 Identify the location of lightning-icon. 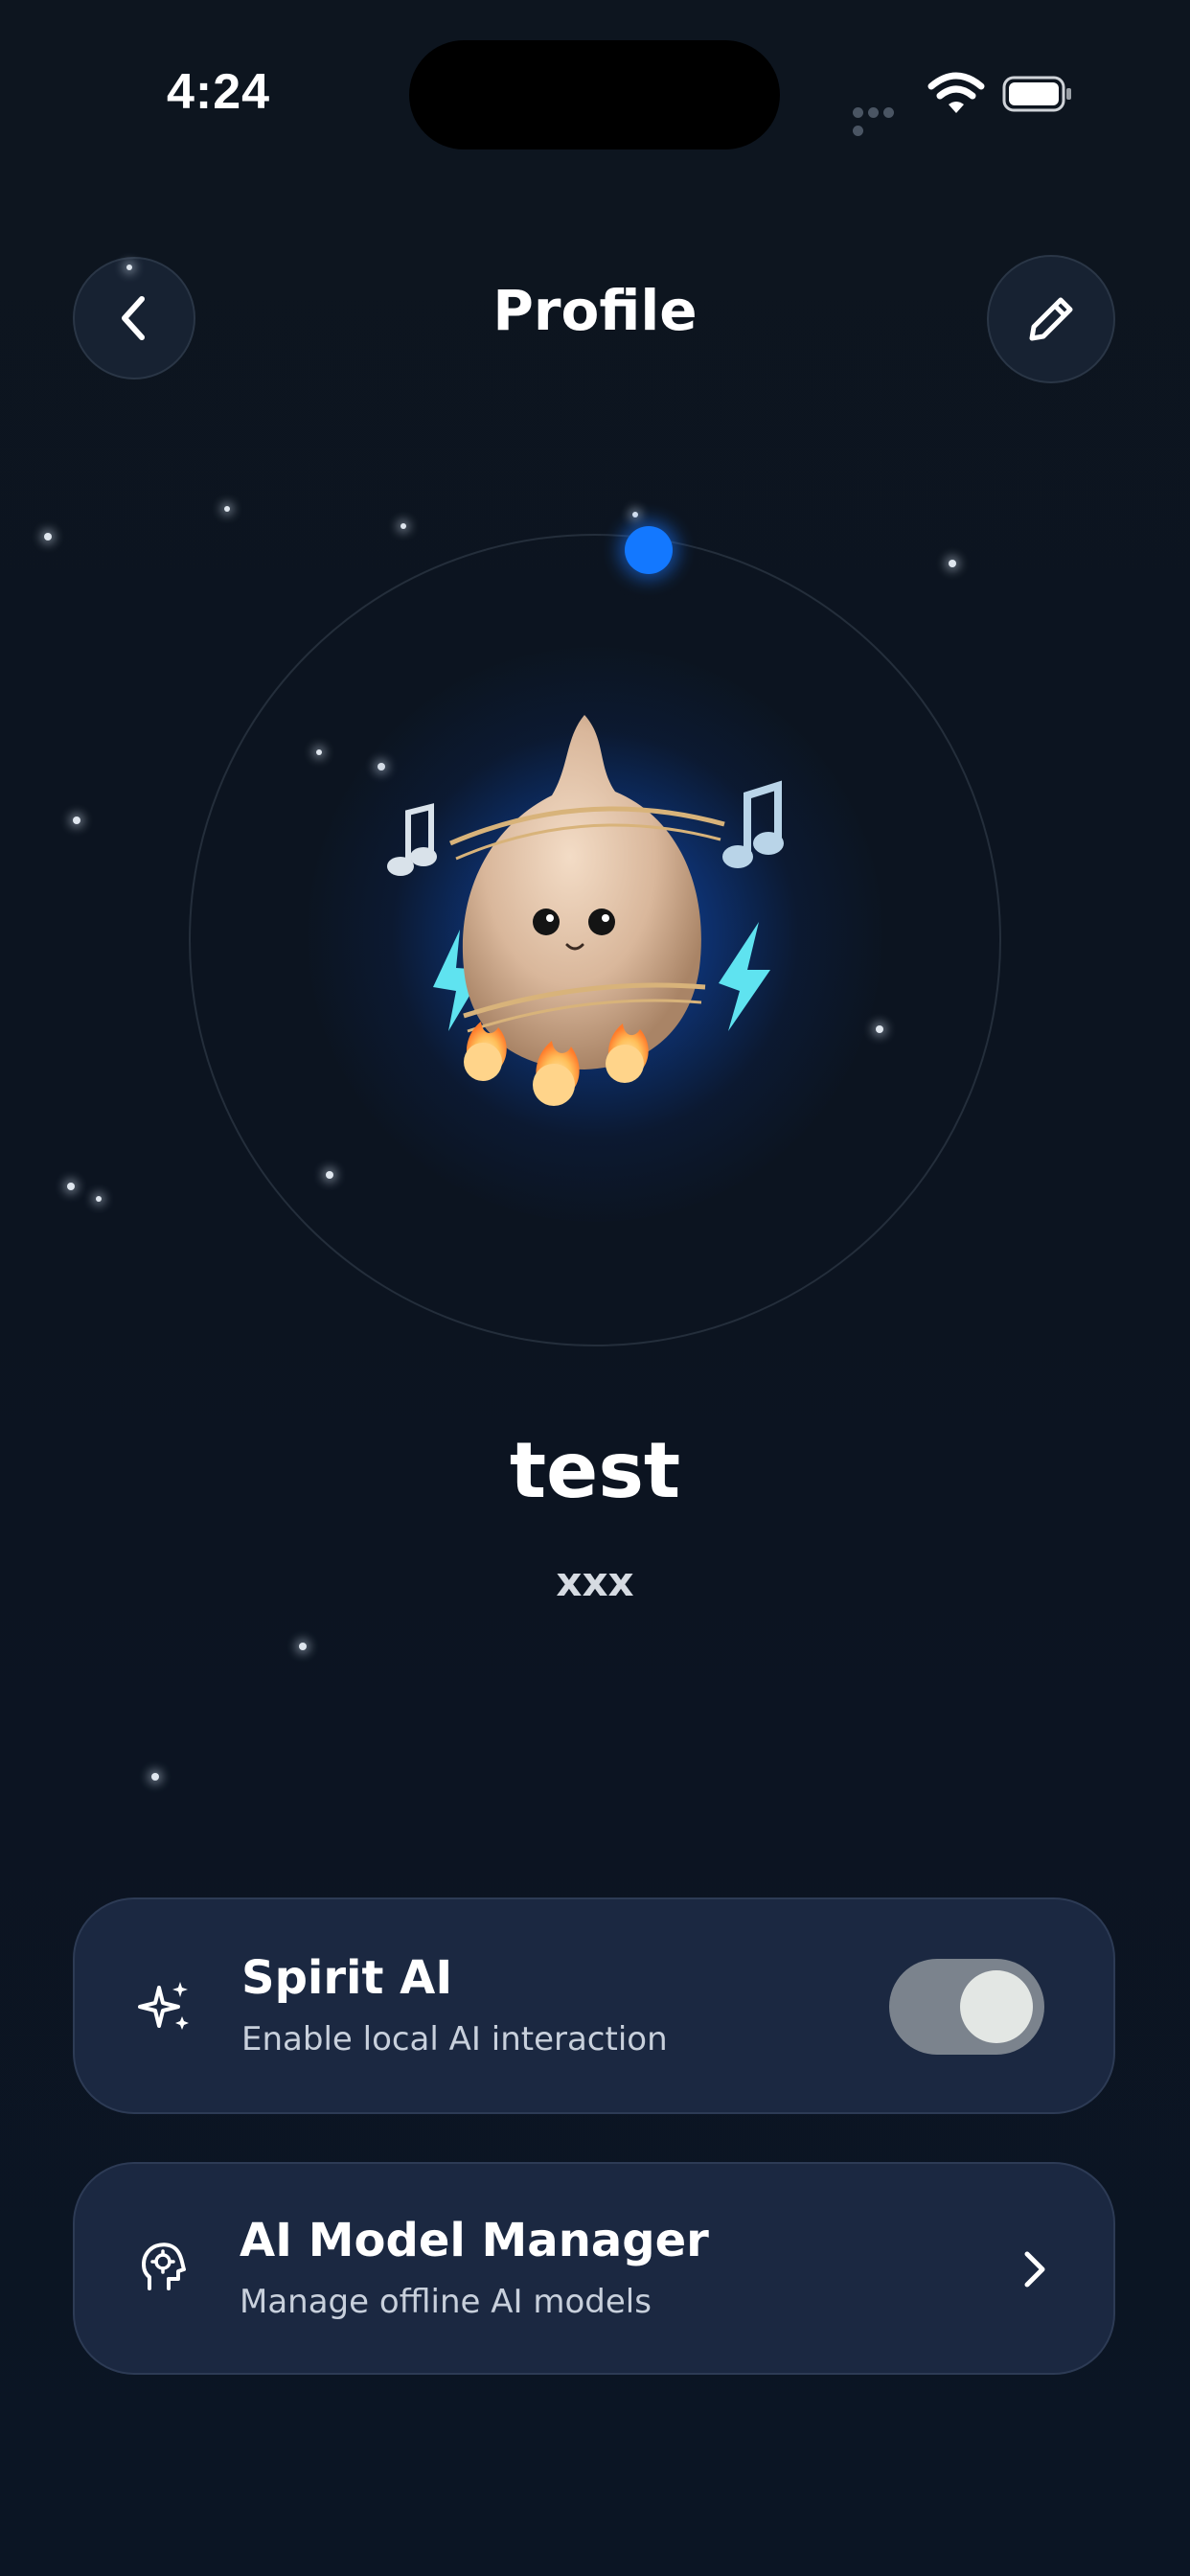
(745, 976).